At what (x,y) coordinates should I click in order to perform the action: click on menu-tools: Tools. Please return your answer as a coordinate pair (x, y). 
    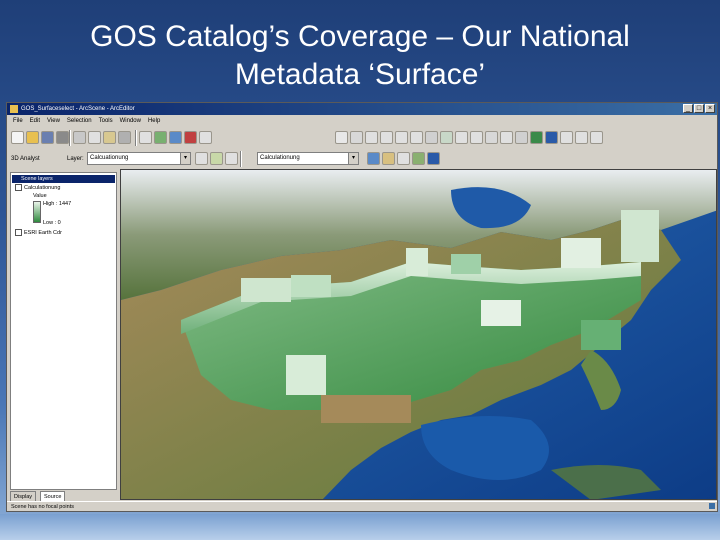
    Looking at the image, I should click on (106, 121).